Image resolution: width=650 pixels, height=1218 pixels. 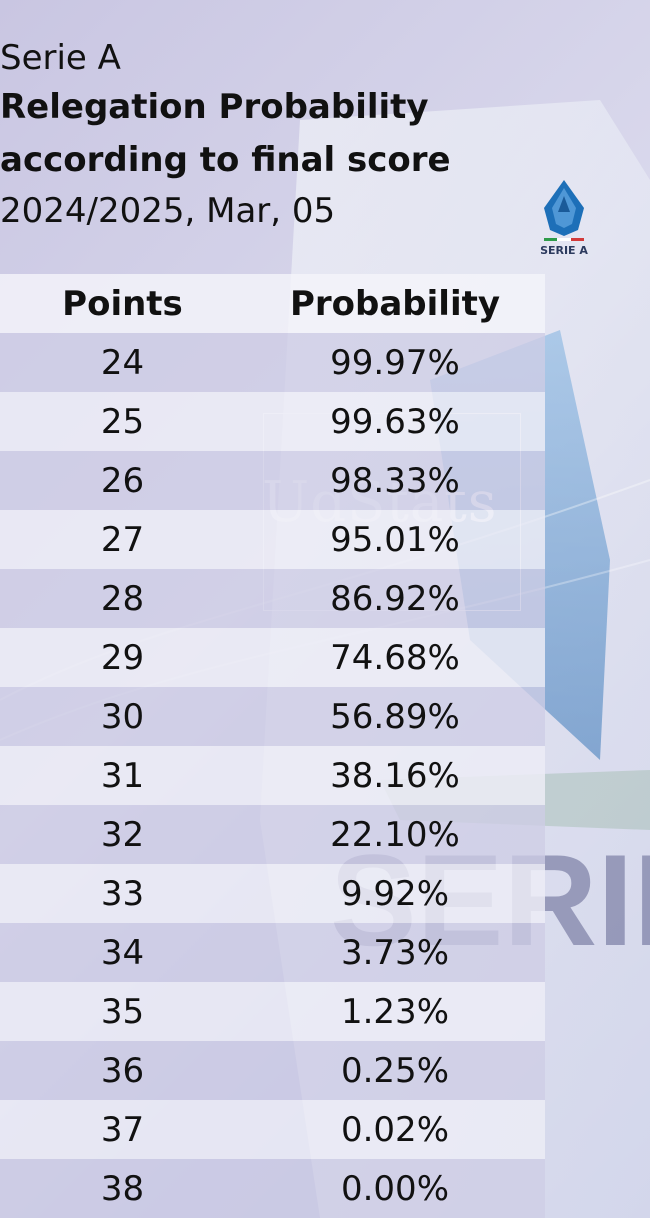 What do you see at coordinates (122, 539) in the screenshot?
I see `points-cell: 27` at bounding box center [122, 539].